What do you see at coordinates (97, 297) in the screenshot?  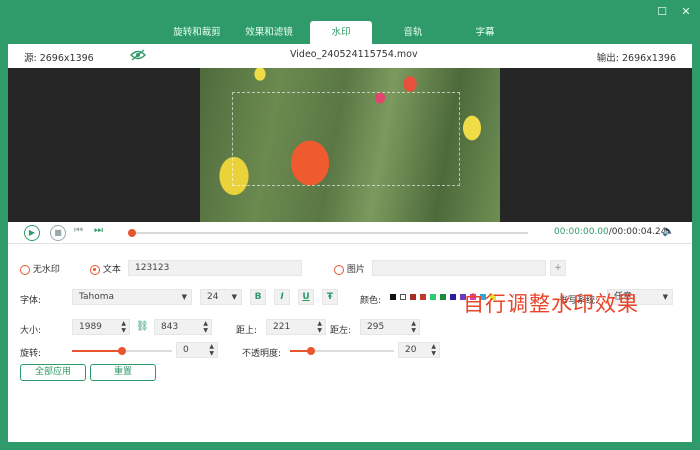 I see `font-value: Tahoma` at bounding box center [97, 297].